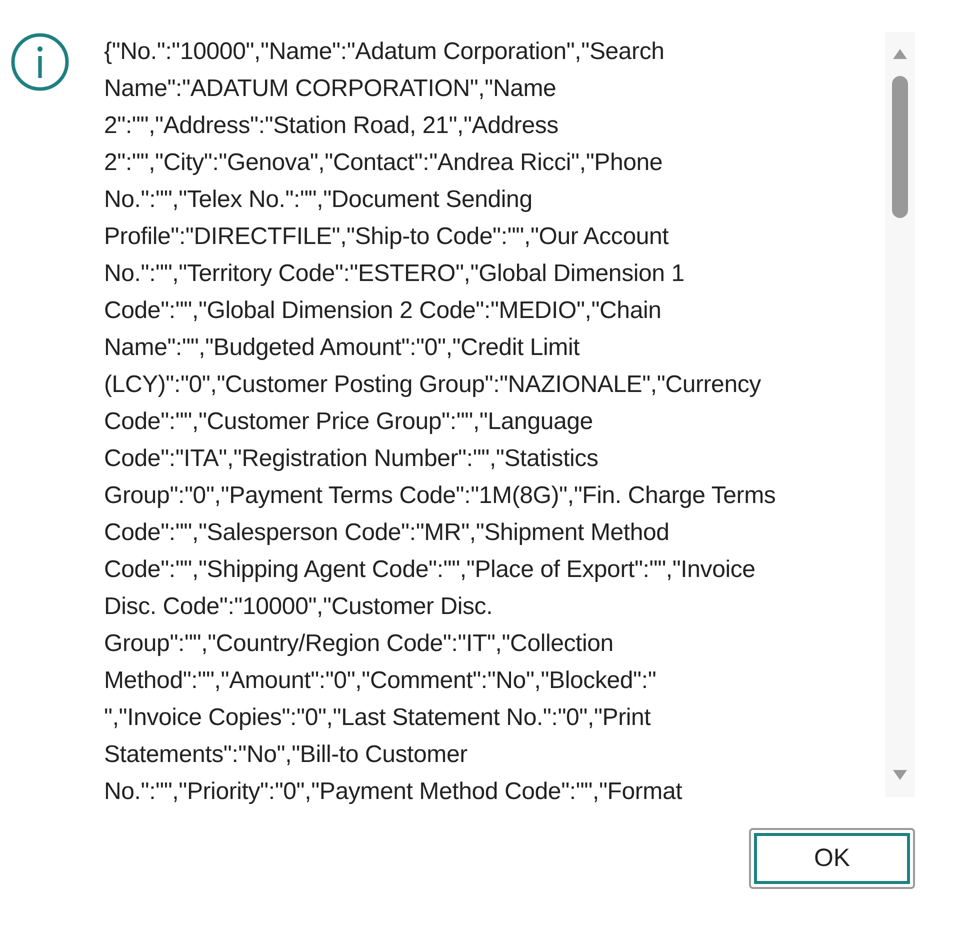 This screenshot has width=957, height=939. What do you see at coordinates (395, 274) in the screenshot?
I see `message-line: No.":"","Territory Code":"ESTERO","Global Dimension 1` at bounding box center [395, 274].